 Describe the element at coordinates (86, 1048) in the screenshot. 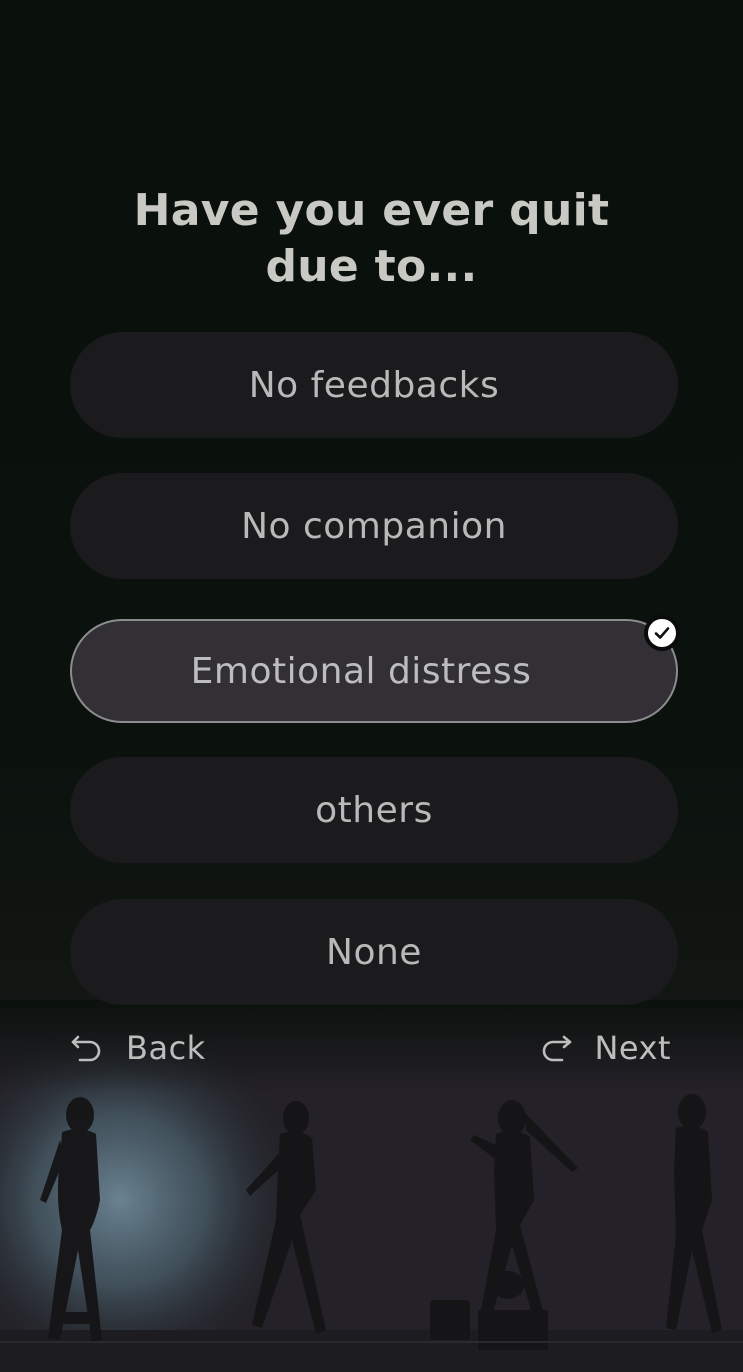

I see `undo-arrow-icon` at that location.